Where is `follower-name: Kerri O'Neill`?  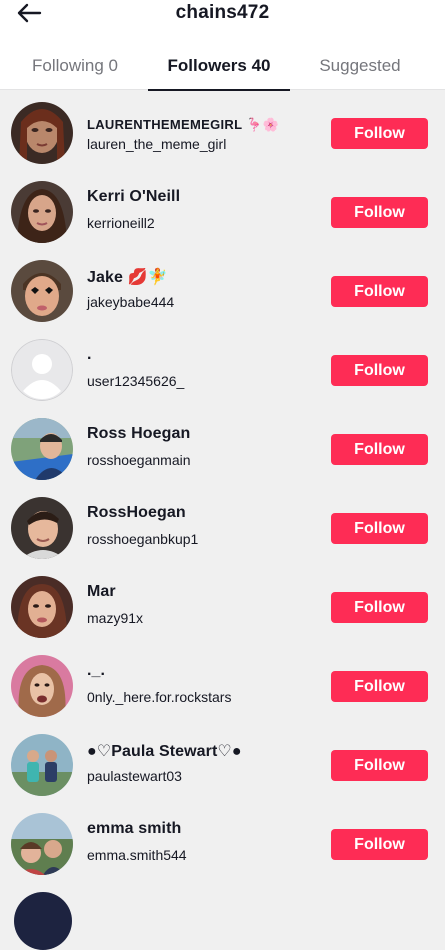 follower-name: Kerri O'Neill is located at coordinates (134, 196).